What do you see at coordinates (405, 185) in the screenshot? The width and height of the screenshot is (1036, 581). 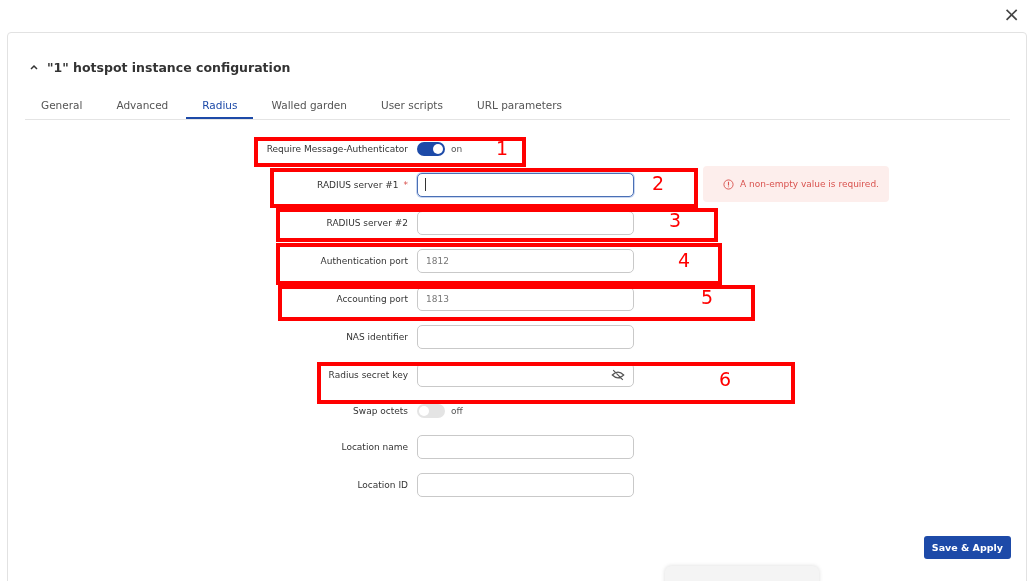 I see `required-mark: *` at bounding box center [405, 185].